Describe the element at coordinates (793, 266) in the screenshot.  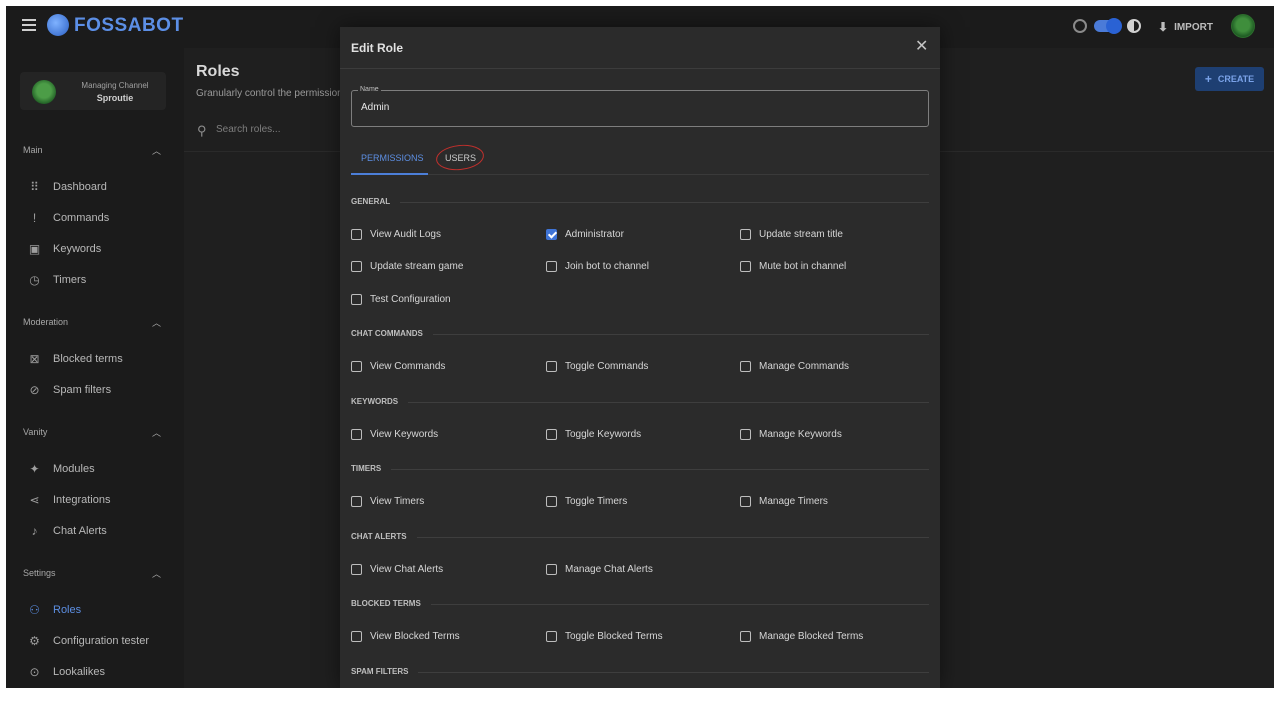
I see `perm-mute-bot: Mute bot in channel` at that location.